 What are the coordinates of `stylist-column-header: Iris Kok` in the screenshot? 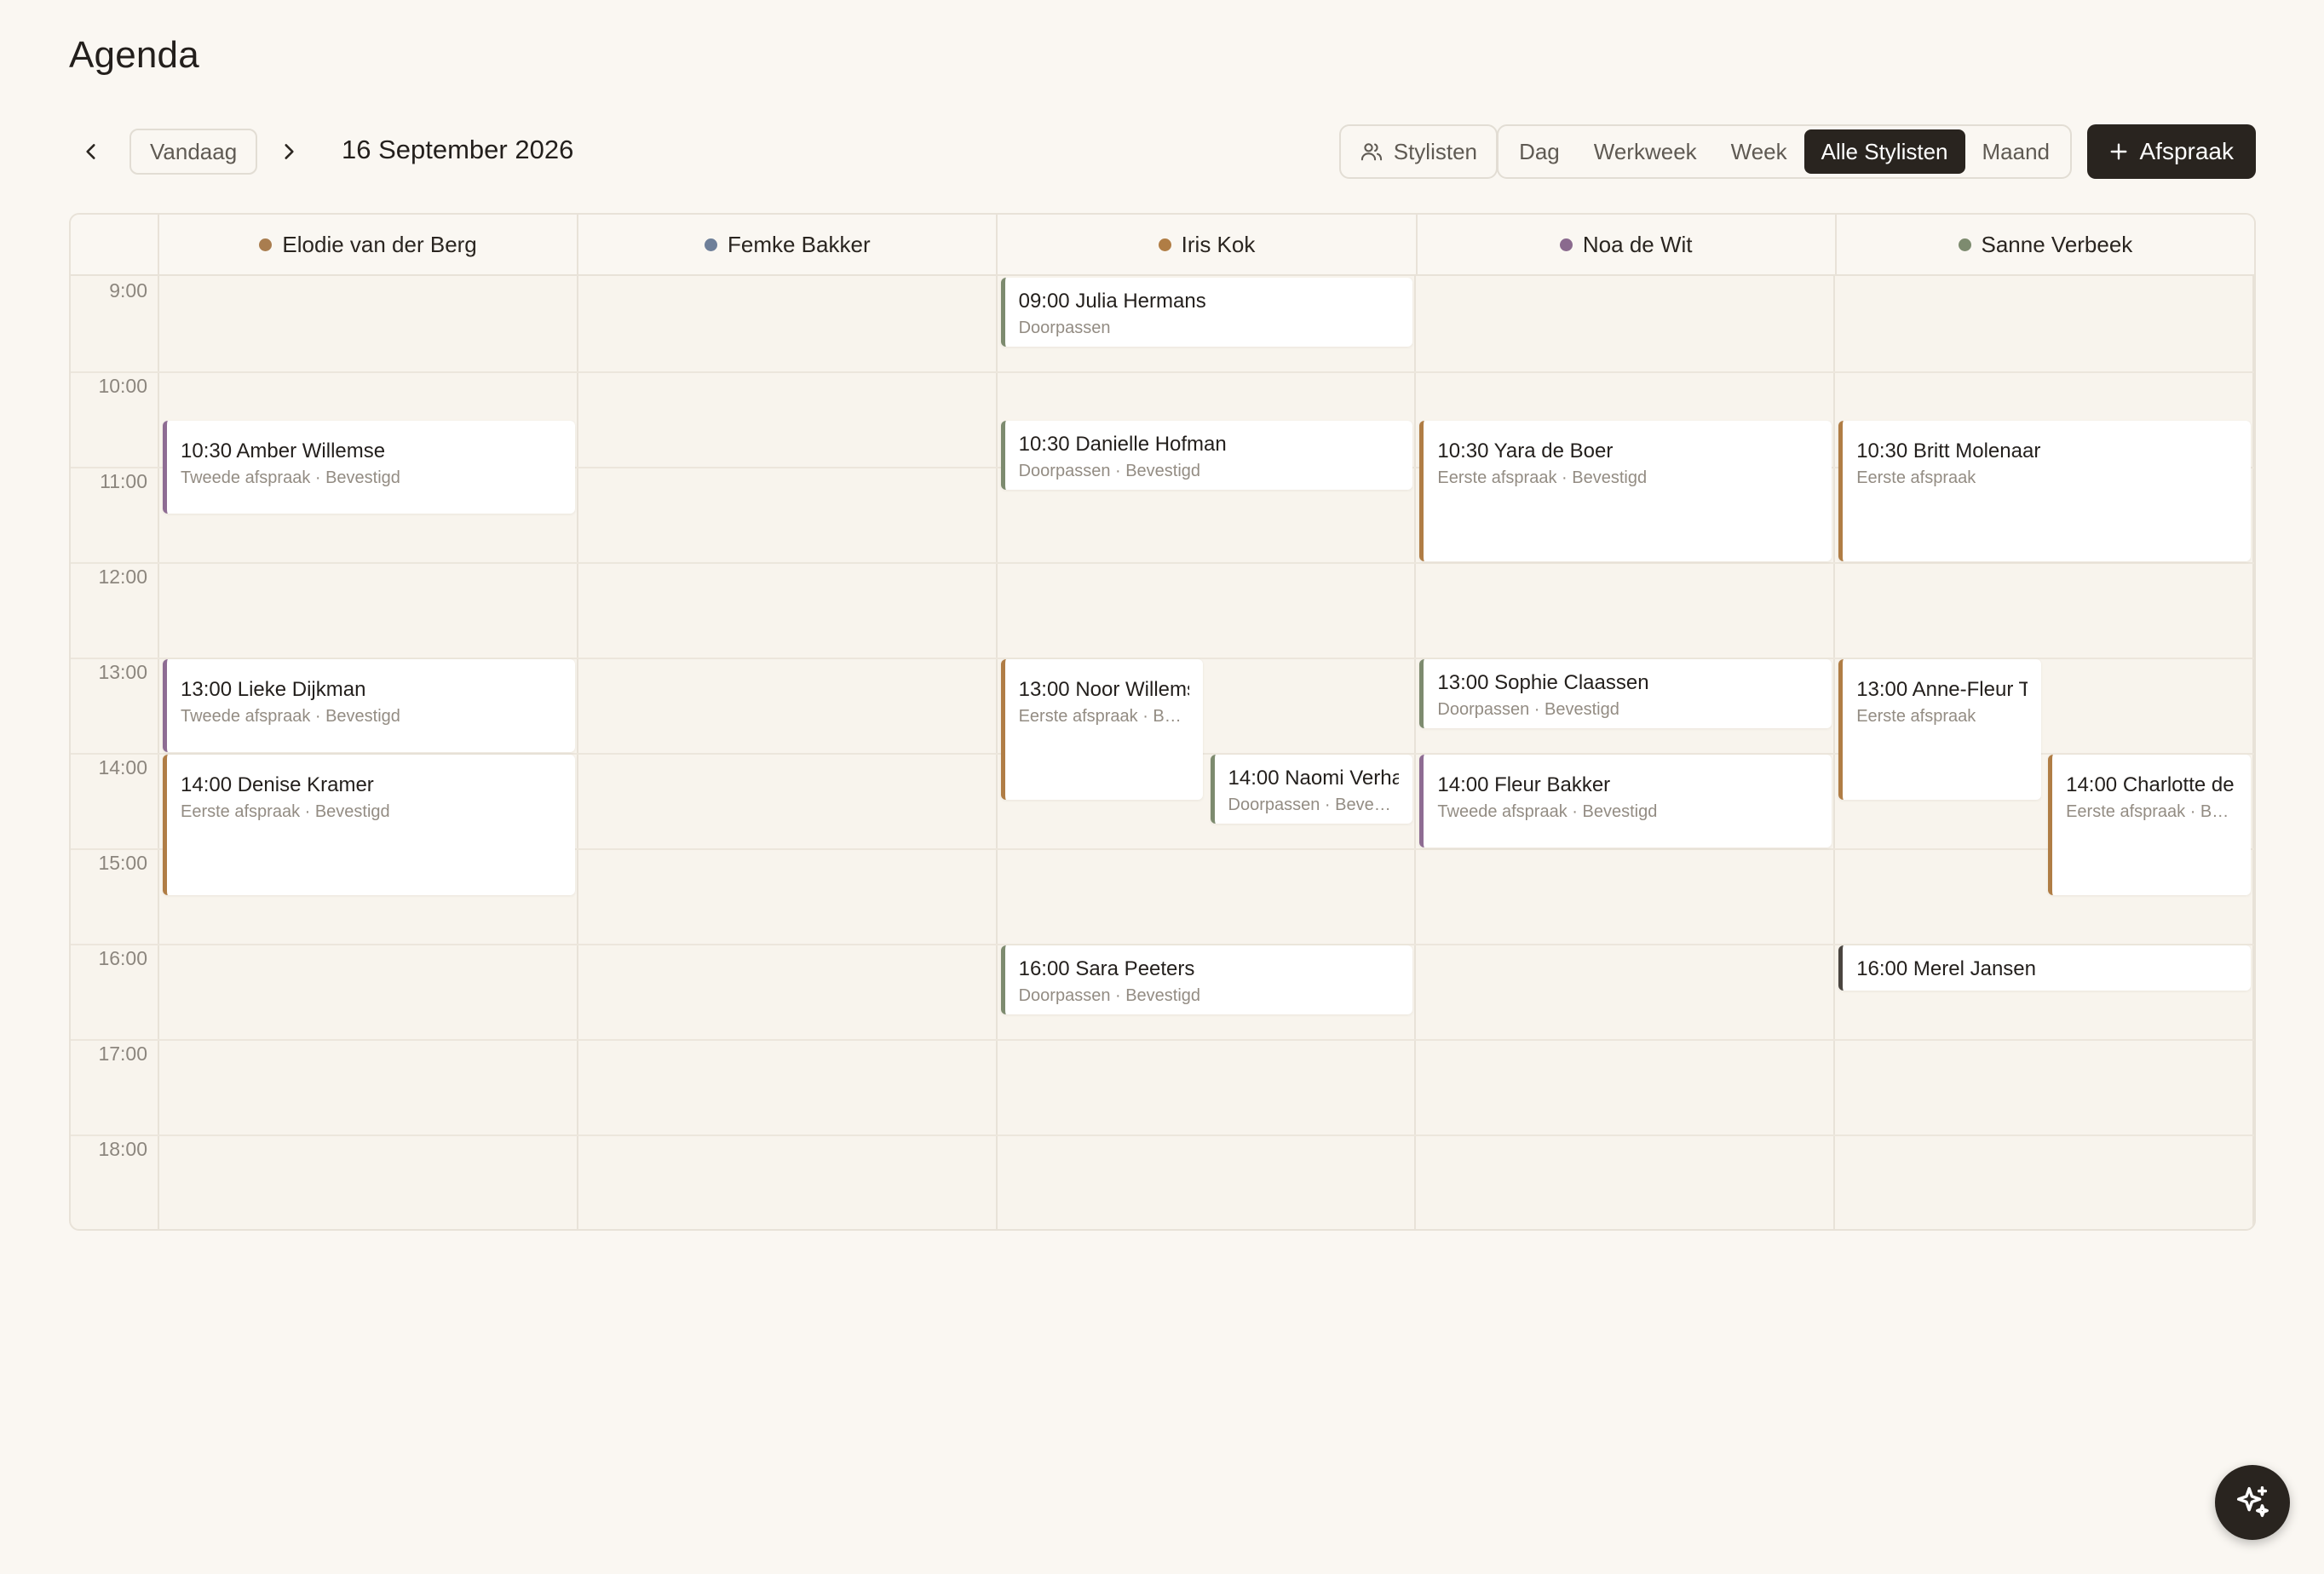 It's located at (1208, 245).